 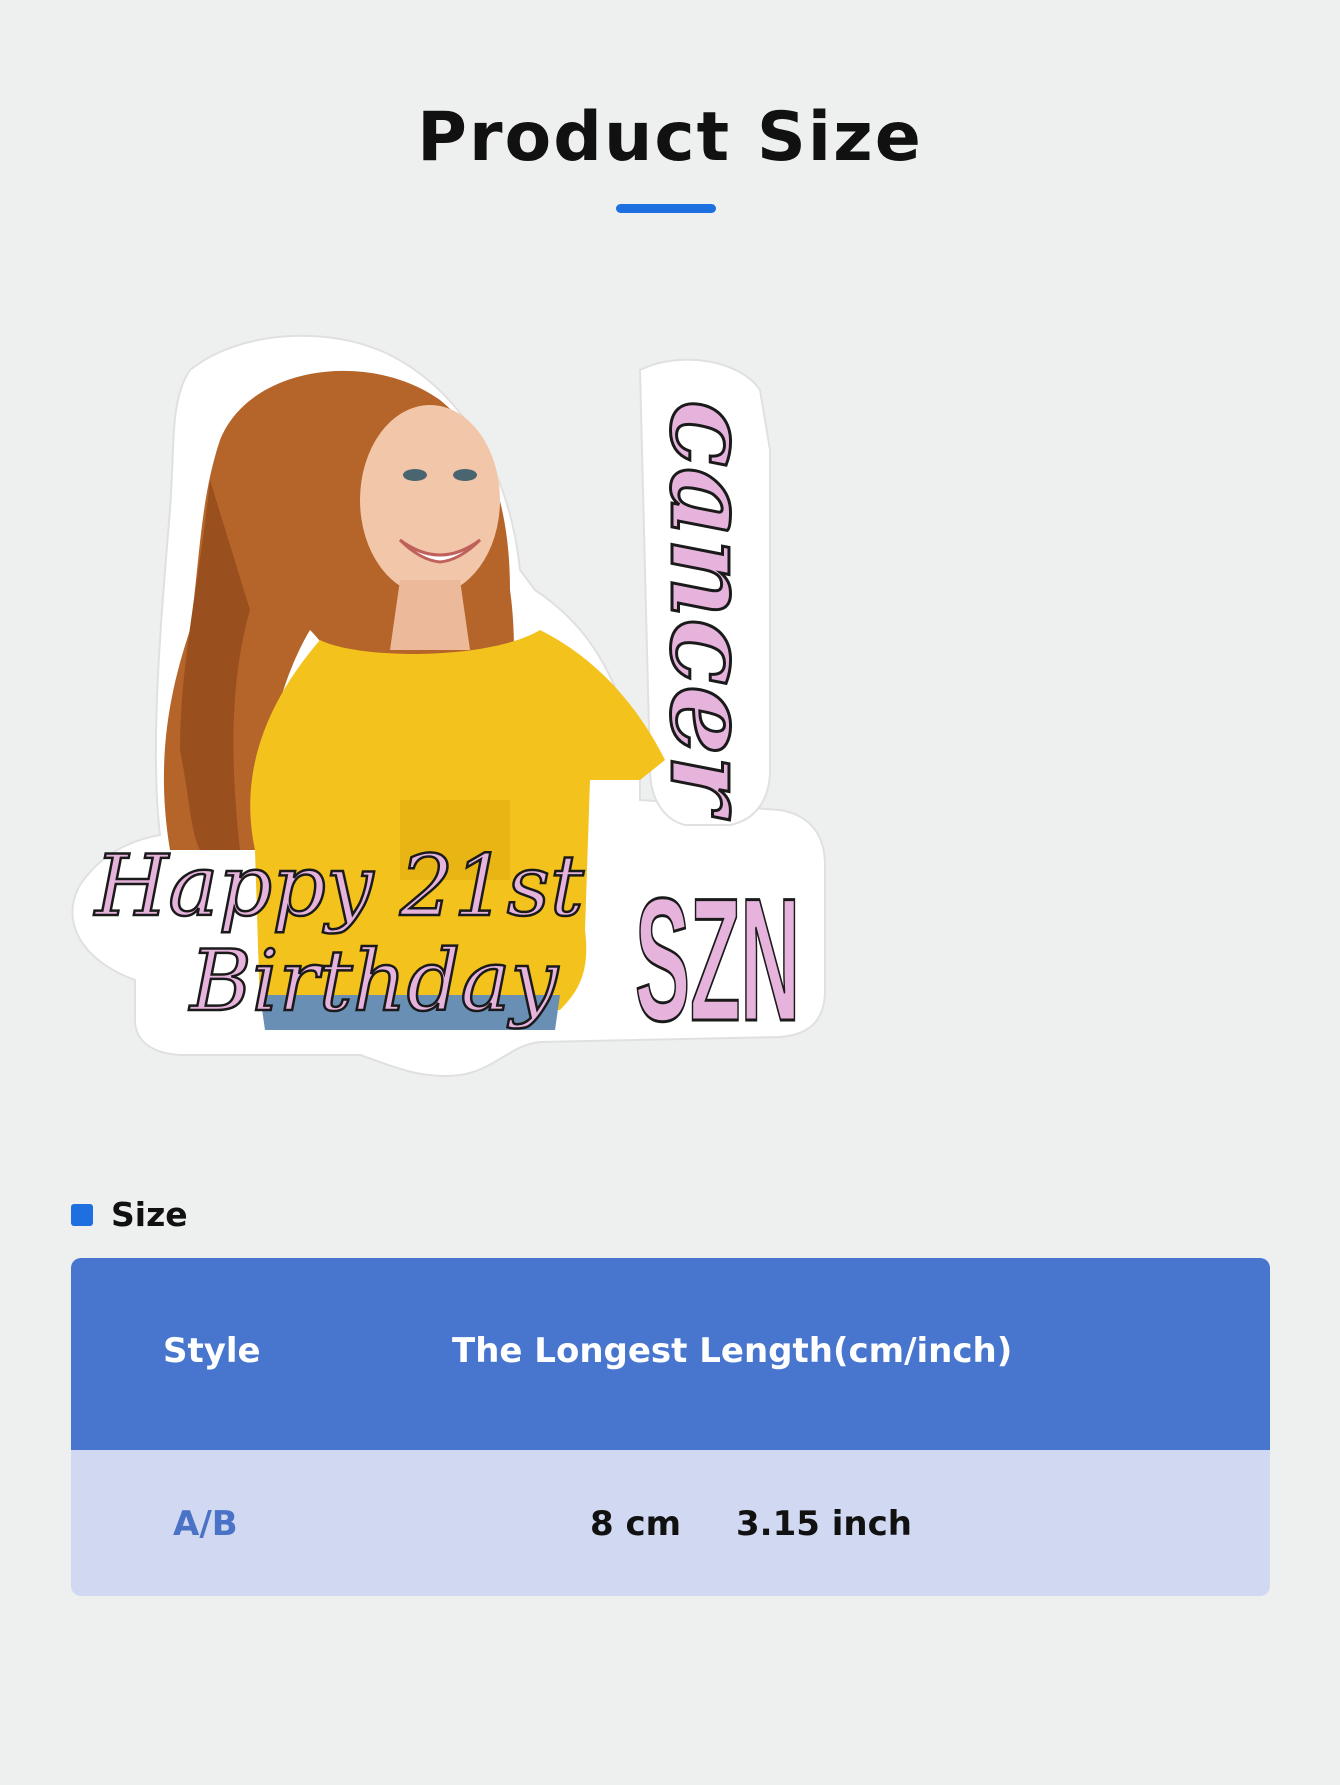 What do you see at coordinates (710, 610) in the screenshot?
I see `sticker-text-cancer: cancer` at bounding box center [710, 610].